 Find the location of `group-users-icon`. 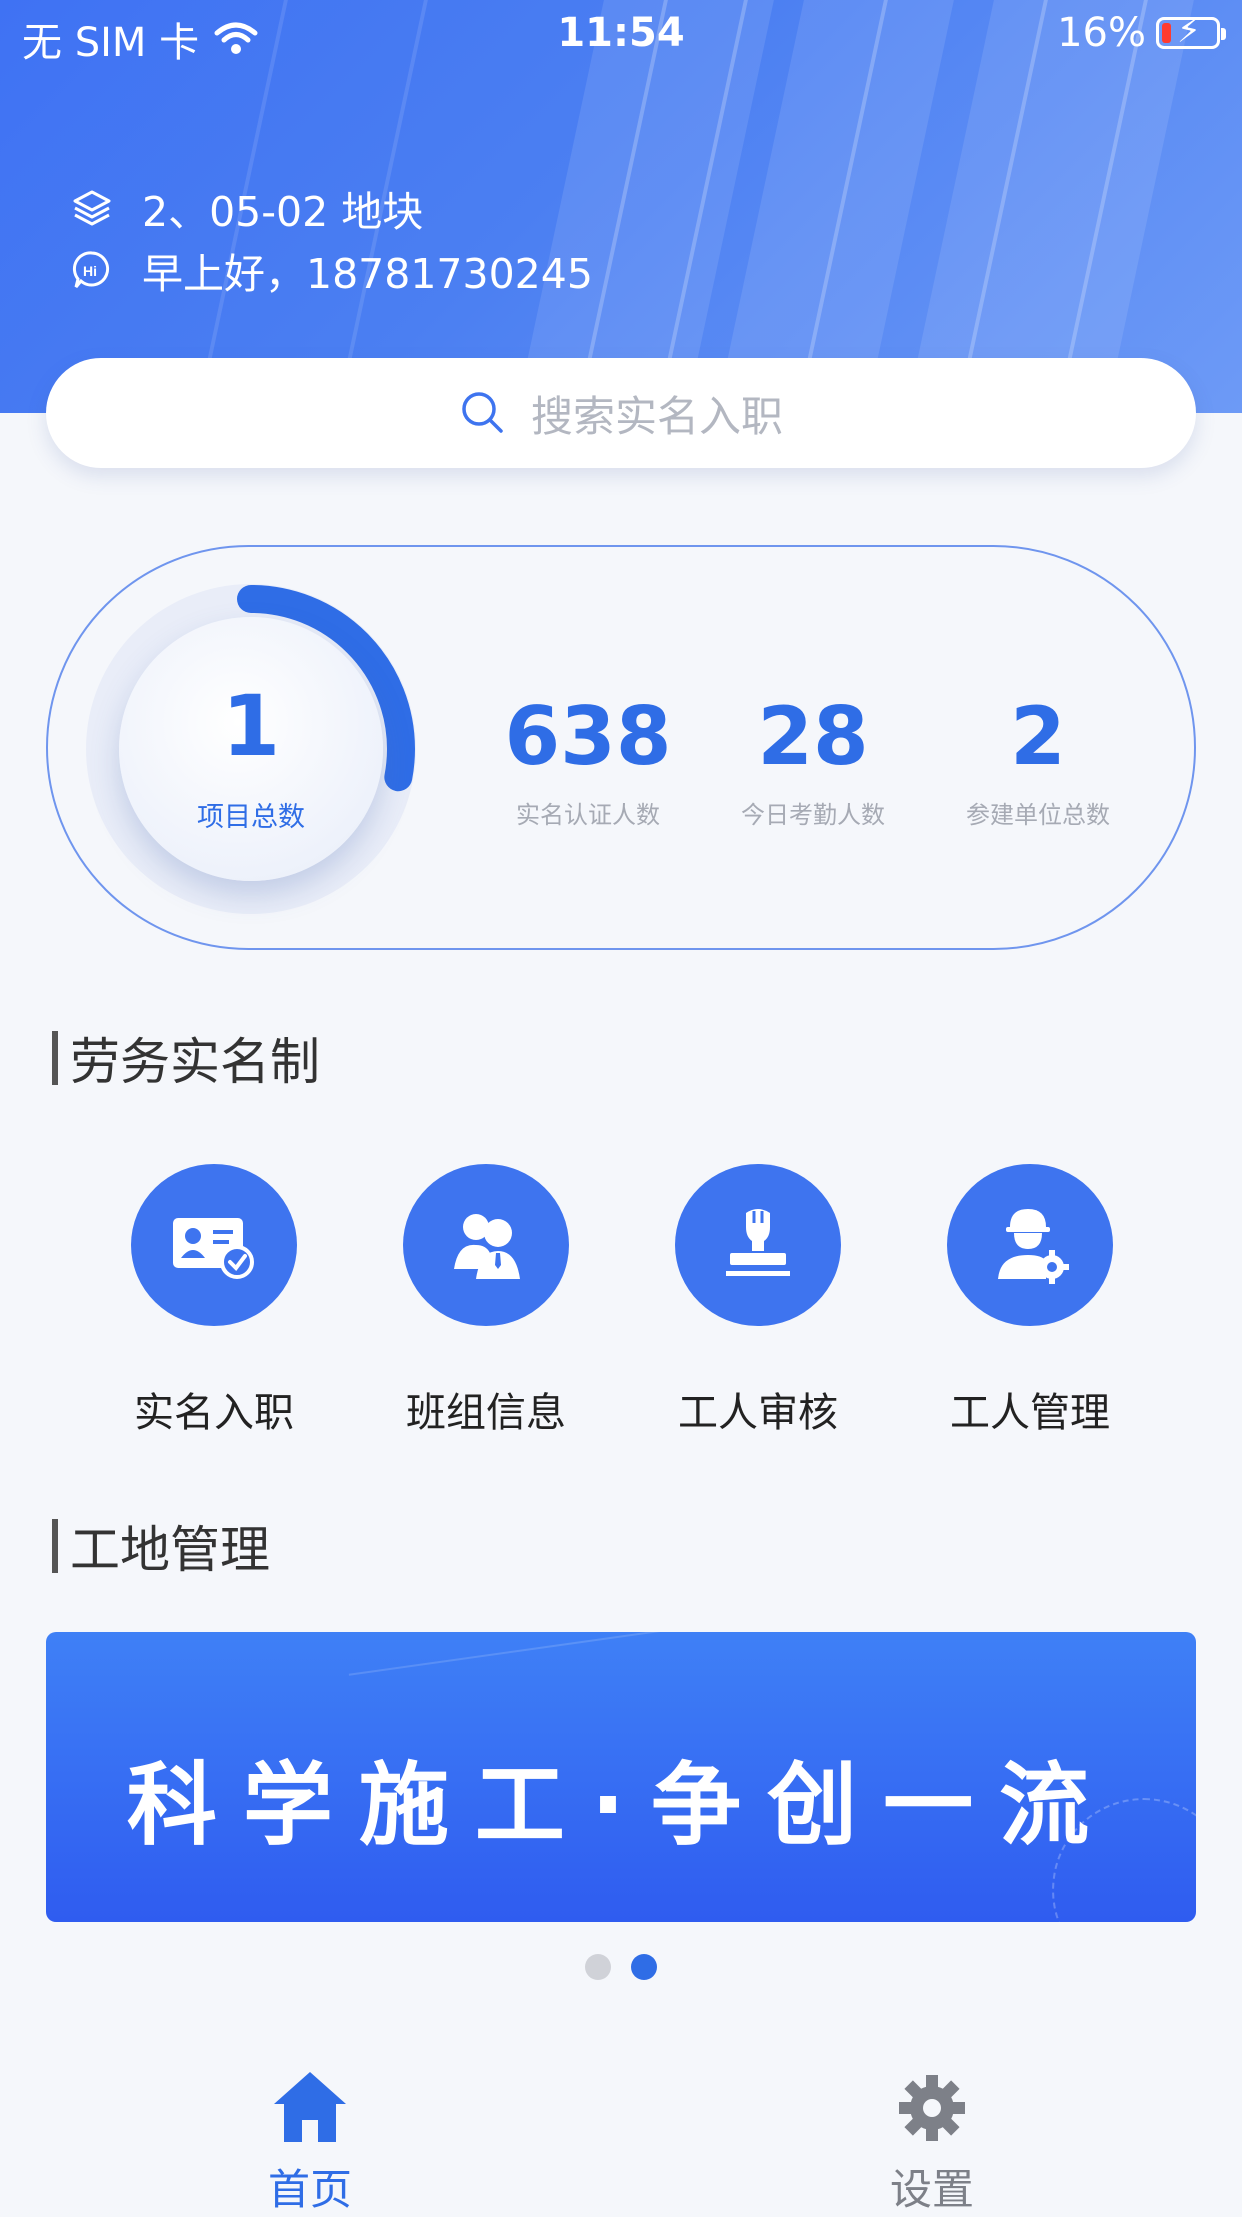

group-users-icon is located at coordinates (486, 1245).